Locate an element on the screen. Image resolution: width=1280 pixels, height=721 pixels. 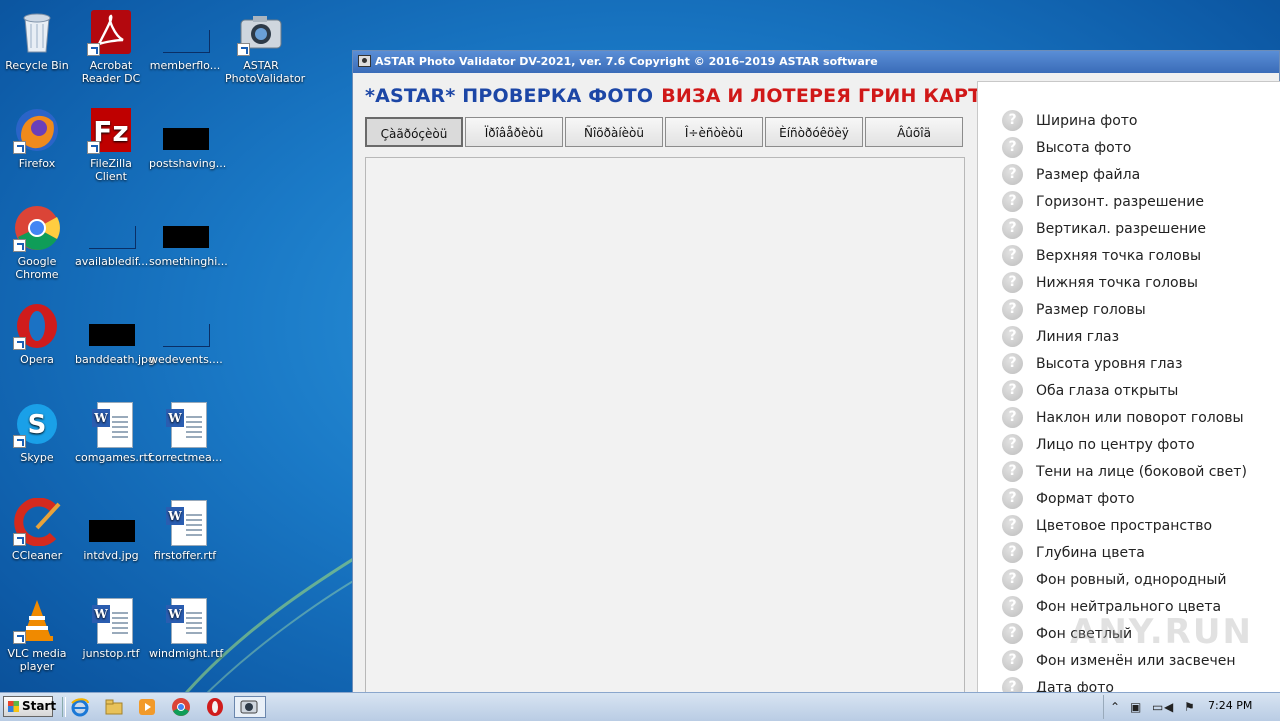
acrobat-icon is located at coordinates (111, 32).